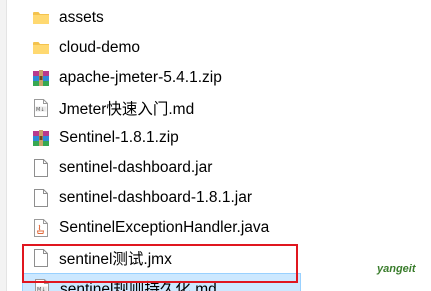 This screenshot has height=291, width=431. I want to click on file-name: Jmeter快速入门.md, so click(127, 109).